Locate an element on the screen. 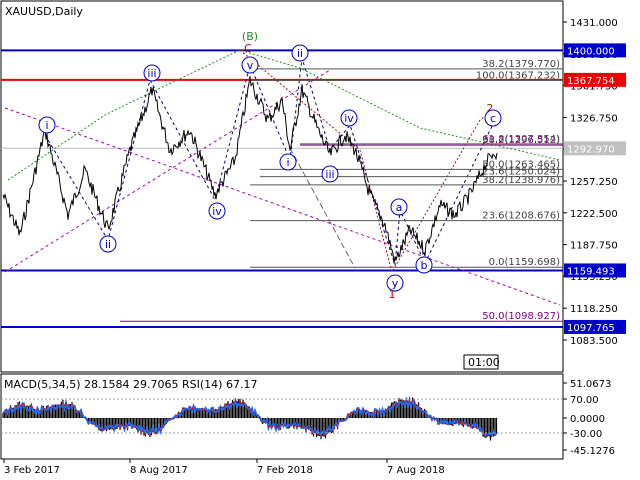 This screenshot has height=480, width=640. indicator-tick-label: 51.0673 is located at coordinates (590, 384).